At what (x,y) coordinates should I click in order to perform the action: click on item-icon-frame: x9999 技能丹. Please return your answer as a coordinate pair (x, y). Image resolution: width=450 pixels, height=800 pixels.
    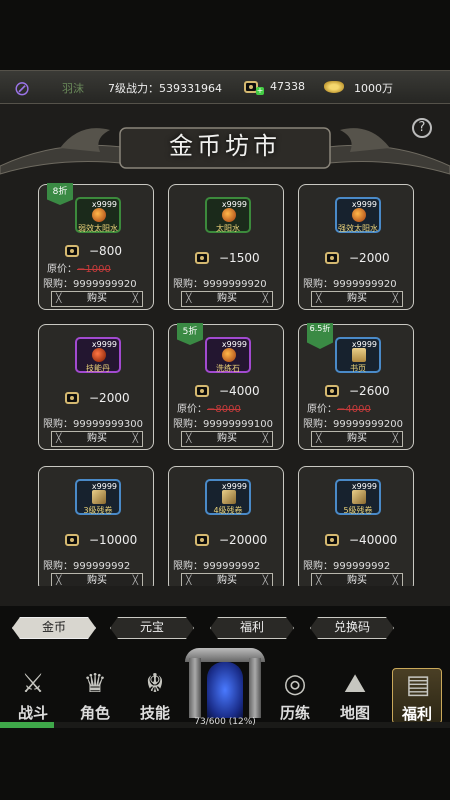
    Looking at the image, I should click on (98, 355).